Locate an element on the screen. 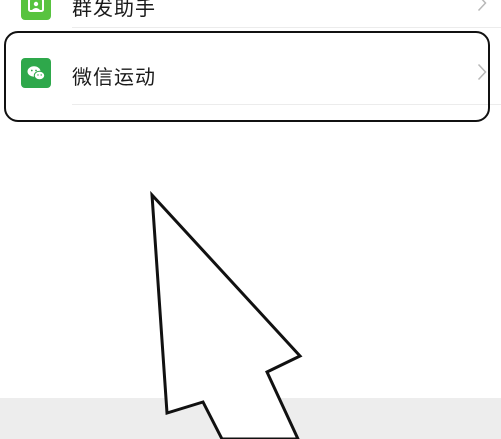  menu-item-wechat-sport: 微信运动 is located at coordinates (250, 73).